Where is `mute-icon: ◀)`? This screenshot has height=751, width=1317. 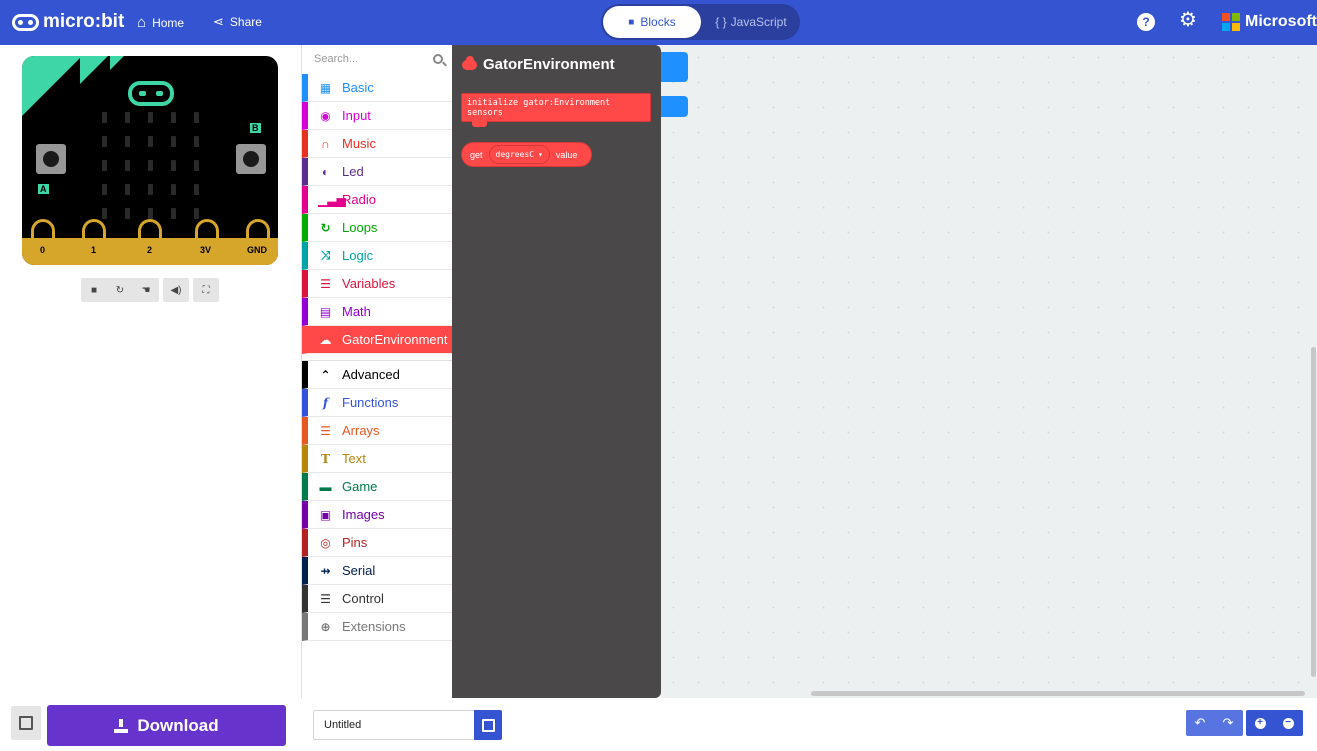 mute-icon: ◀) is located at coordinates (176, 290).